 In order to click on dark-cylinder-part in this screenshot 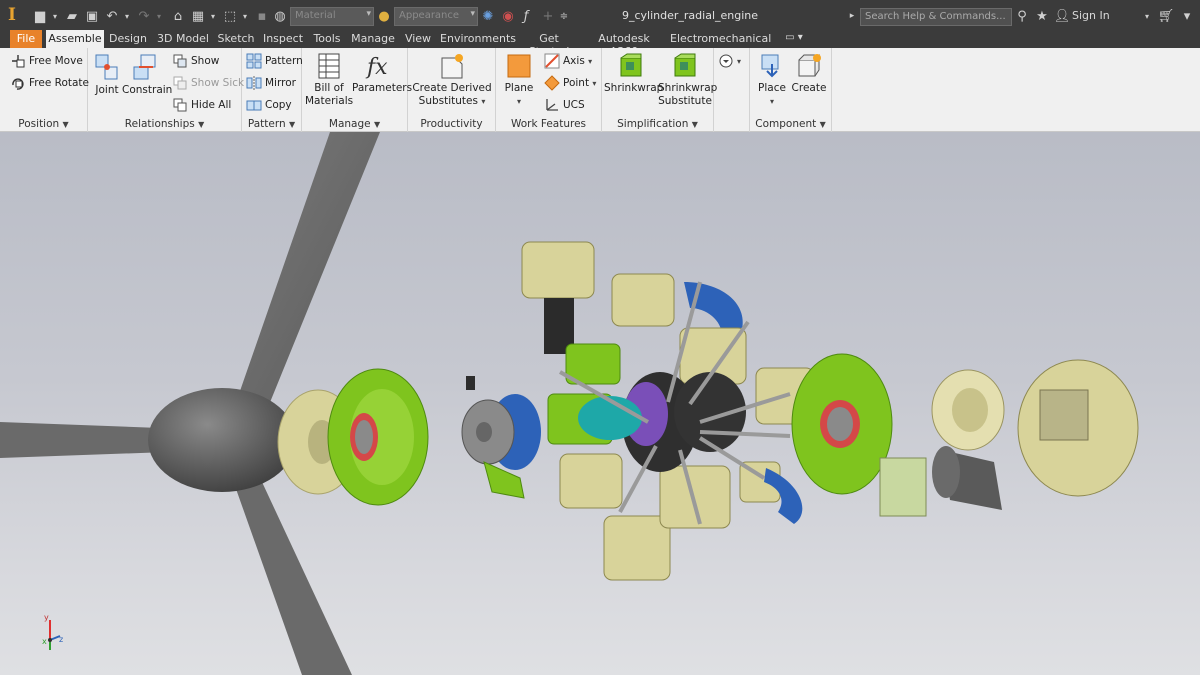, I will do `click(967, 478)`.